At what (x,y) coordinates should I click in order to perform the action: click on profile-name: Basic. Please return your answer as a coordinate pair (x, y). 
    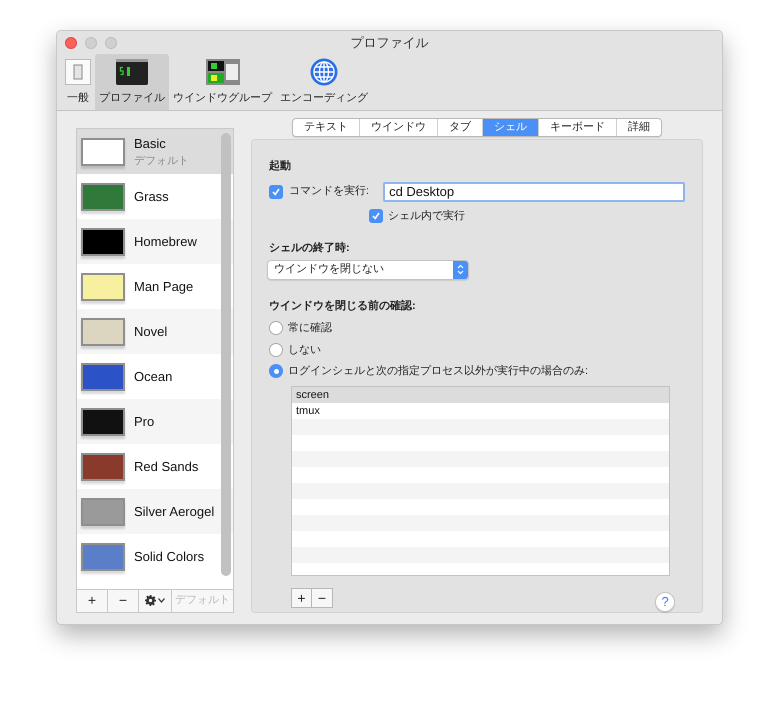
    Looking at the image, I should click on (150, 143).